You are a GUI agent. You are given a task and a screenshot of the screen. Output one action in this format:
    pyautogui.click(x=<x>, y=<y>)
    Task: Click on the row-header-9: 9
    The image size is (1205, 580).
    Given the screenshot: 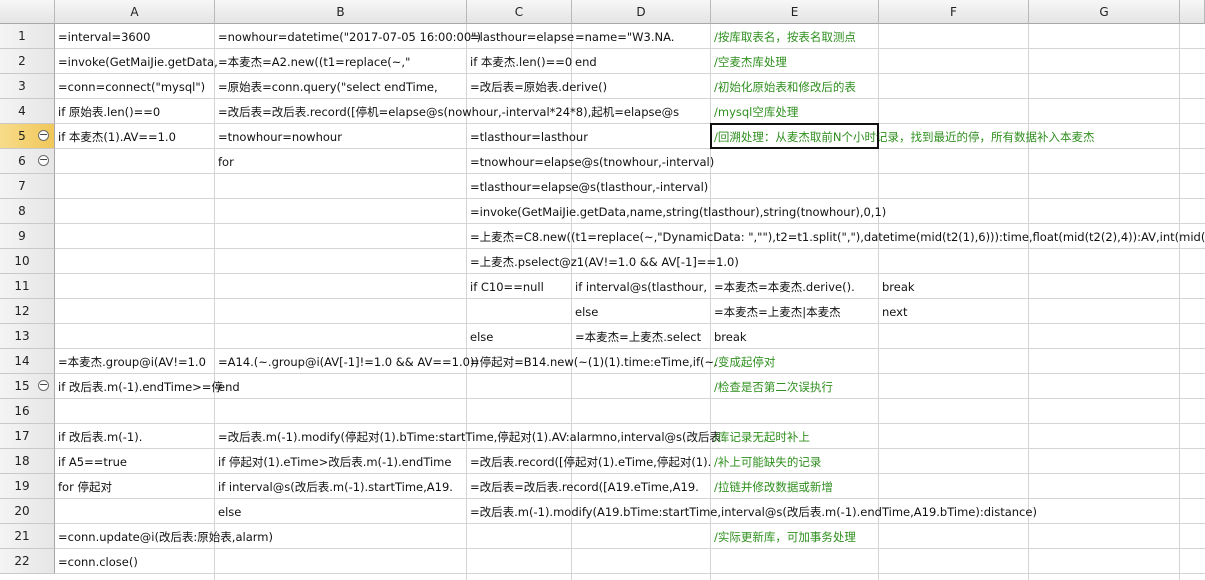 What is the action you would take?
    pyautogui.click(x=27, y=236)
    